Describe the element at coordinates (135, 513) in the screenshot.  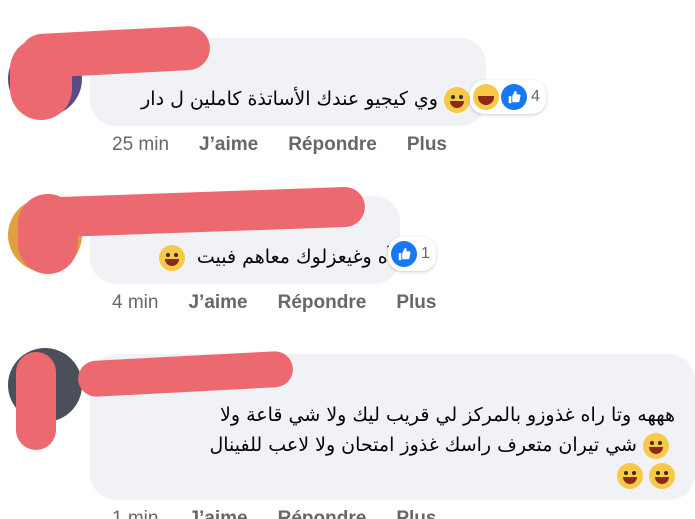
I see `comment-time: 1 min` at that location.